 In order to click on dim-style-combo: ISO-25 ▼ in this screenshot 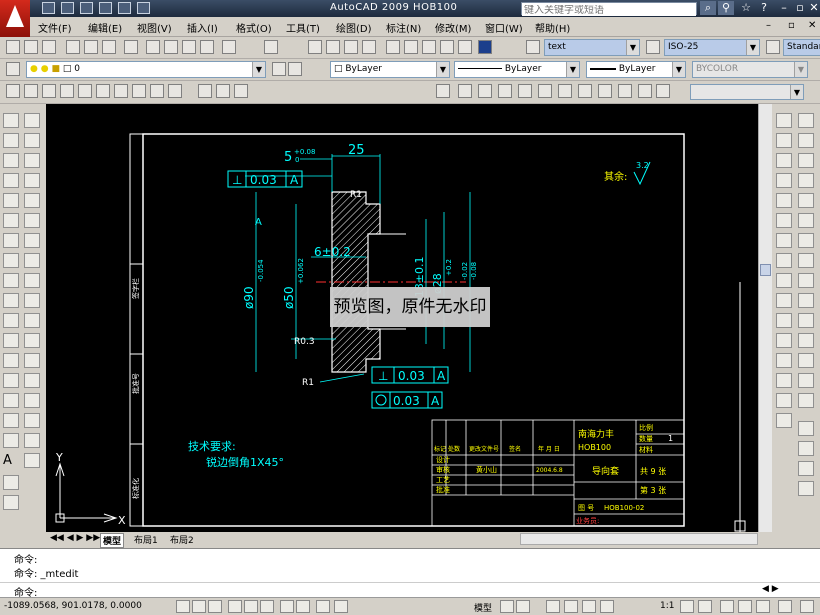, I will do `click(712, 47)`.